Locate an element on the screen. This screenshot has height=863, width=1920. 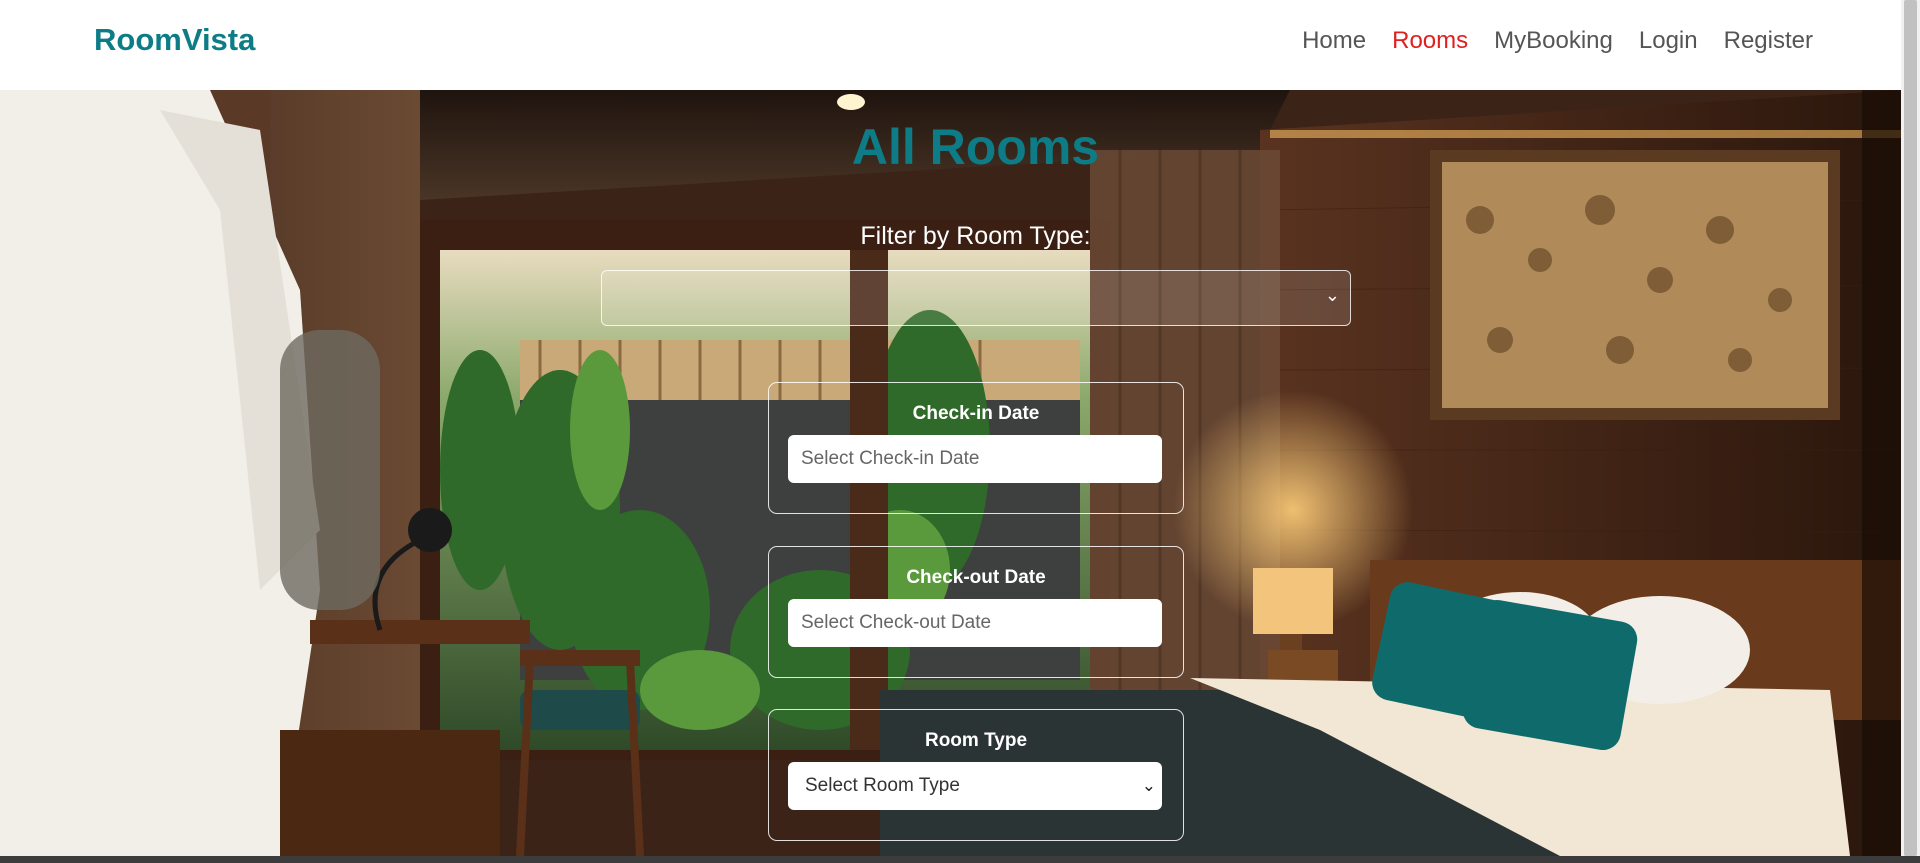
checkin-label: Check-in Date is located at coordinates (976, 413).